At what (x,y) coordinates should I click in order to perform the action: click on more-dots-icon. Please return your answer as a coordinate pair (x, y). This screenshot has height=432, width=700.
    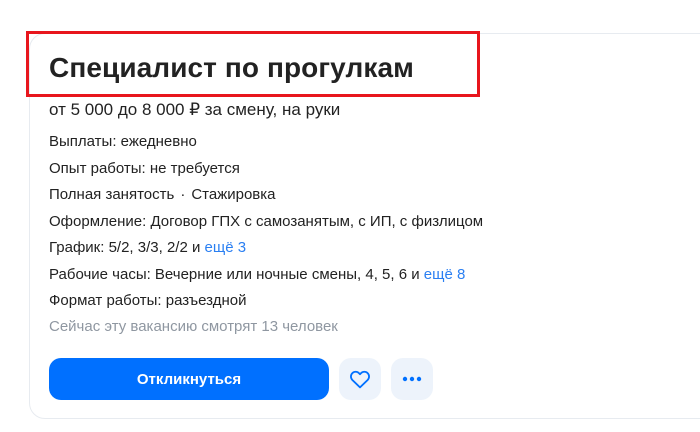
    Looking at the image, I should click on (412, 379).